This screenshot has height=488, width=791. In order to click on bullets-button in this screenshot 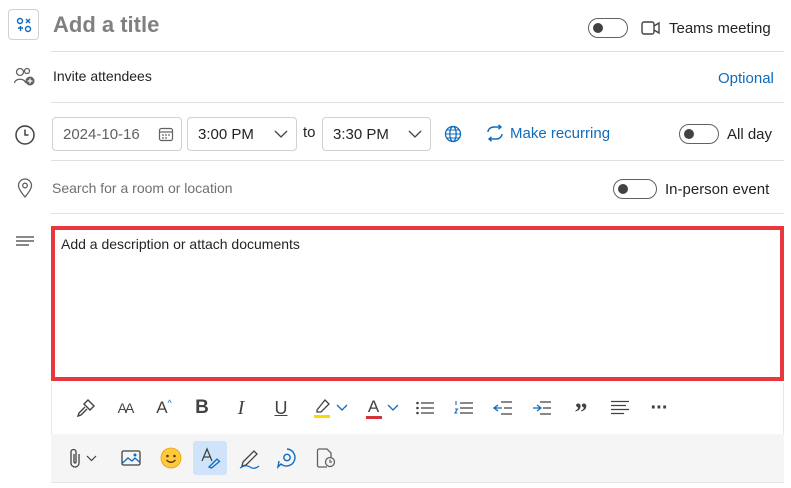, I will do `click(425, 408)`.